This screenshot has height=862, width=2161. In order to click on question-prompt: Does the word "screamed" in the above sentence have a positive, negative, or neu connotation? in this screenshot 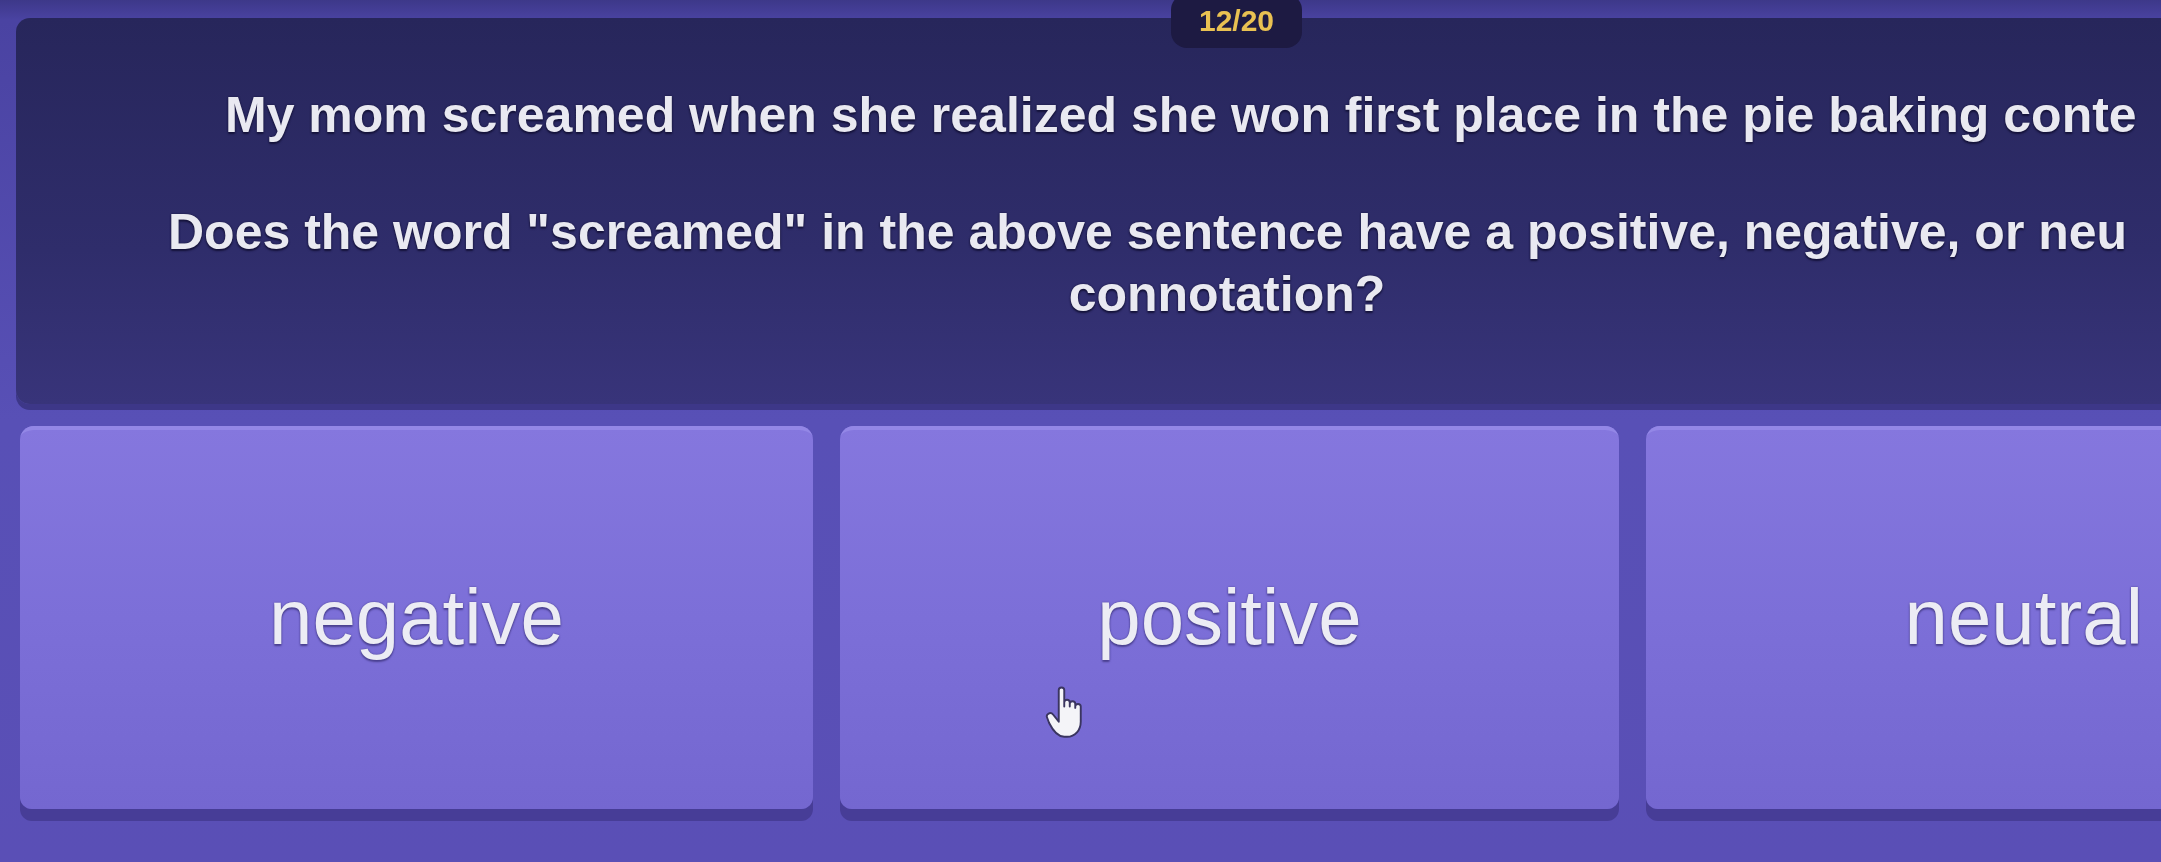, I will do `click(1148, 263)`.